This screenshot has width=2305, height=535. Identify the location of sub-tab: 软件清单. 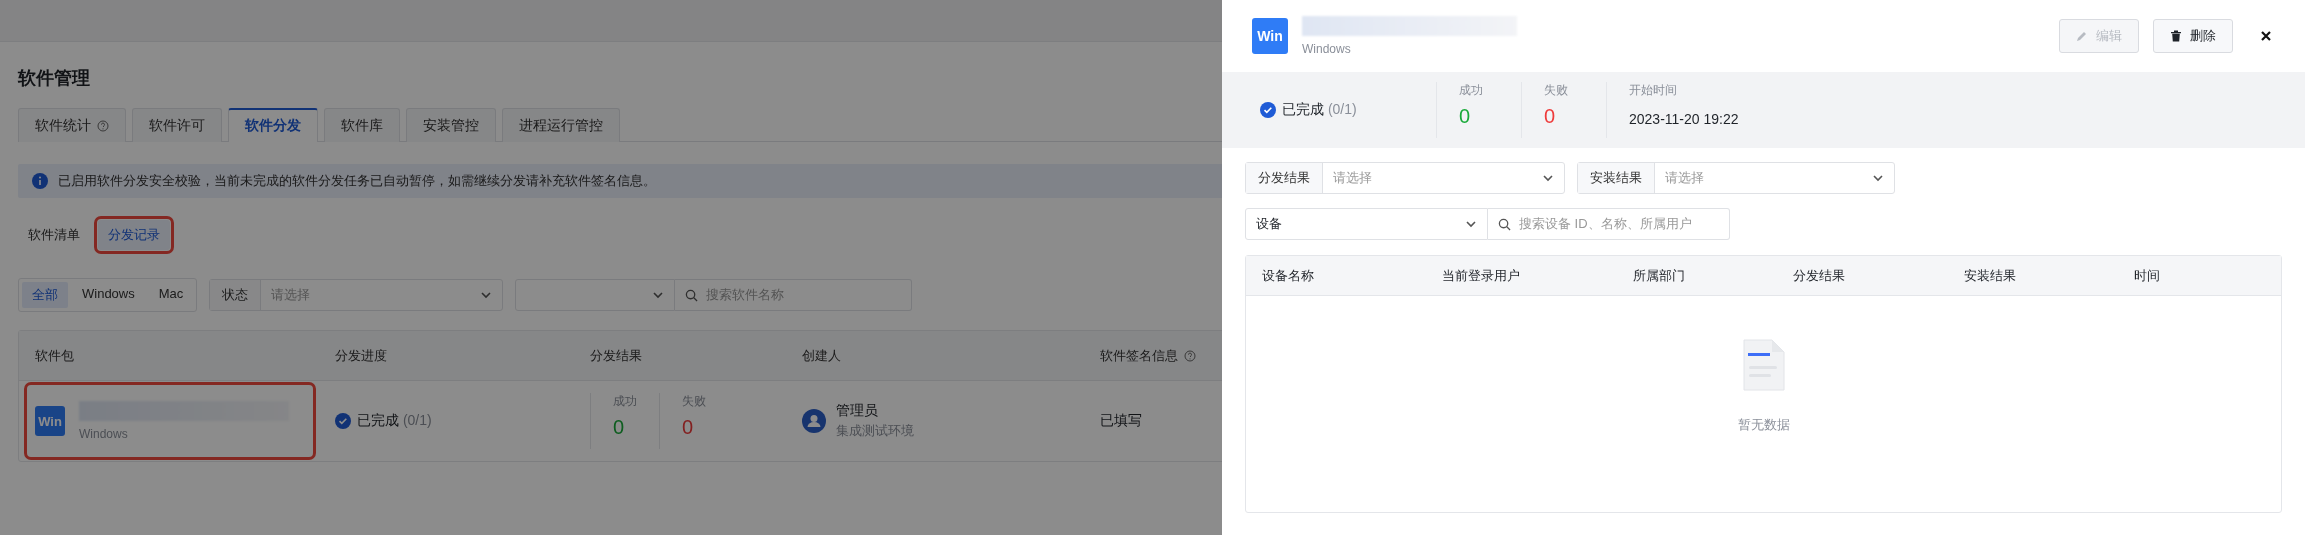
(54, 235).